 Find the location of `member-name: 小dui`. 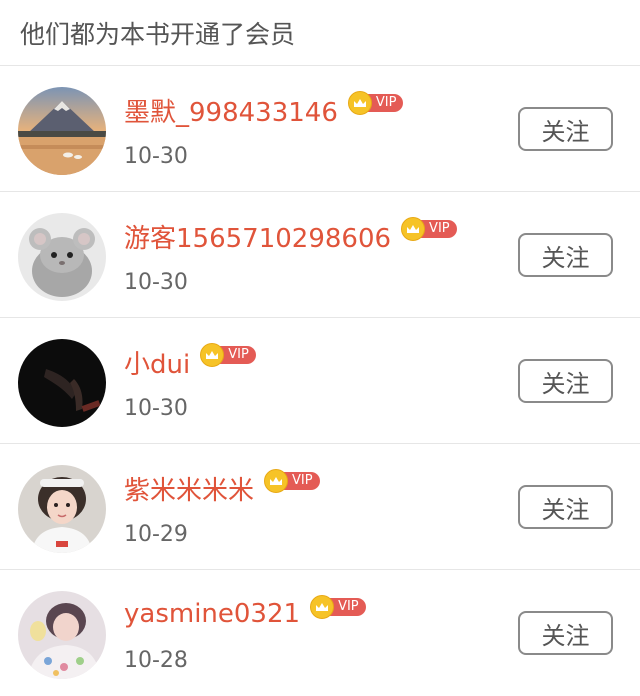

member-name: 小dui is located at coordinates (157, 362).